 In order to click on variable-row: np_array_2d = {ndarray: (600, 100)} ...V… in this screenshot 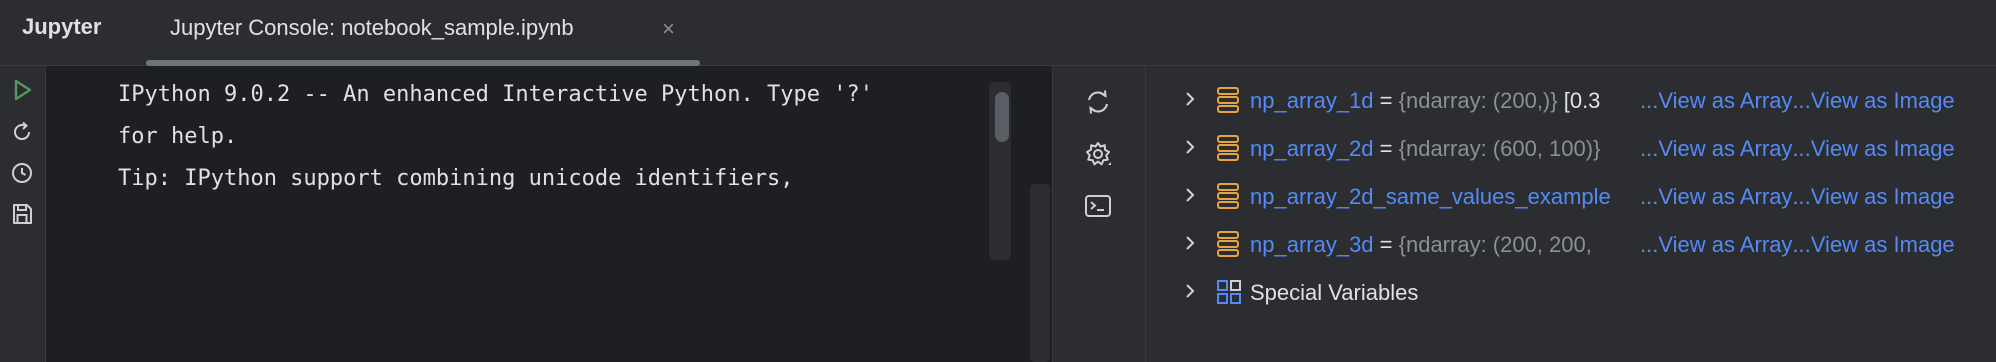, I will do `click(1571, 149)`.